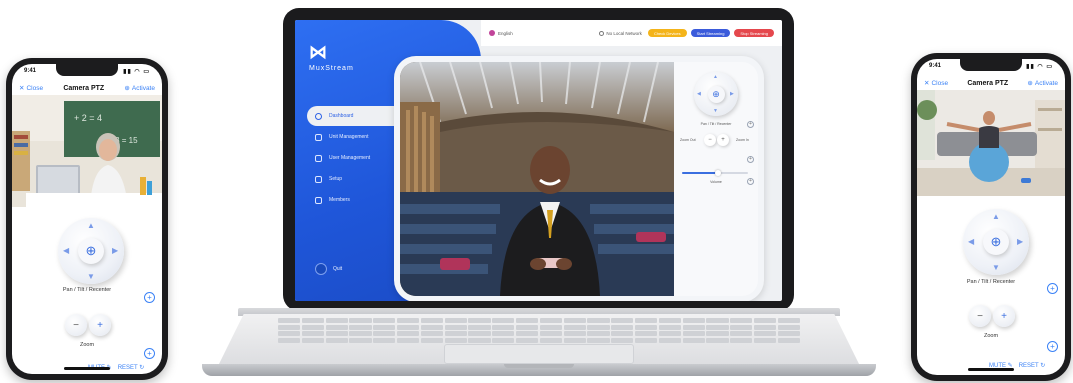 The height and width of the screenshot is (383, 1073). I want to click on check-devices-button: Check Devices, so click(667, 33).